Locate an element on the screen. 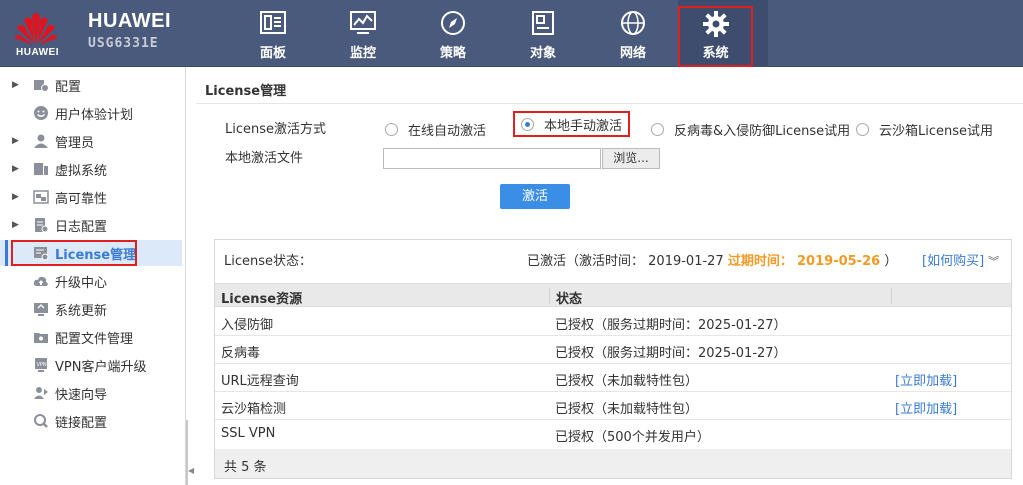  sidebar-item-link-config: 链接配置 is located at coordinates (91, 421).